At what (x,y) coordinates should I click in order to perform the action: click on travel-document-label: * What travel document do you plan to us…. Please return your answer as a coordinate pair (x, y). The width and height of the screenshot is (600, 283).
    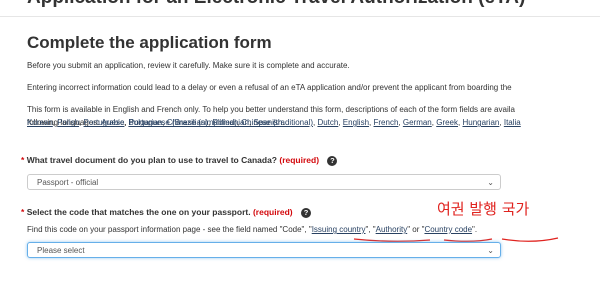
    Looking at the image, I should click on (179, 160).